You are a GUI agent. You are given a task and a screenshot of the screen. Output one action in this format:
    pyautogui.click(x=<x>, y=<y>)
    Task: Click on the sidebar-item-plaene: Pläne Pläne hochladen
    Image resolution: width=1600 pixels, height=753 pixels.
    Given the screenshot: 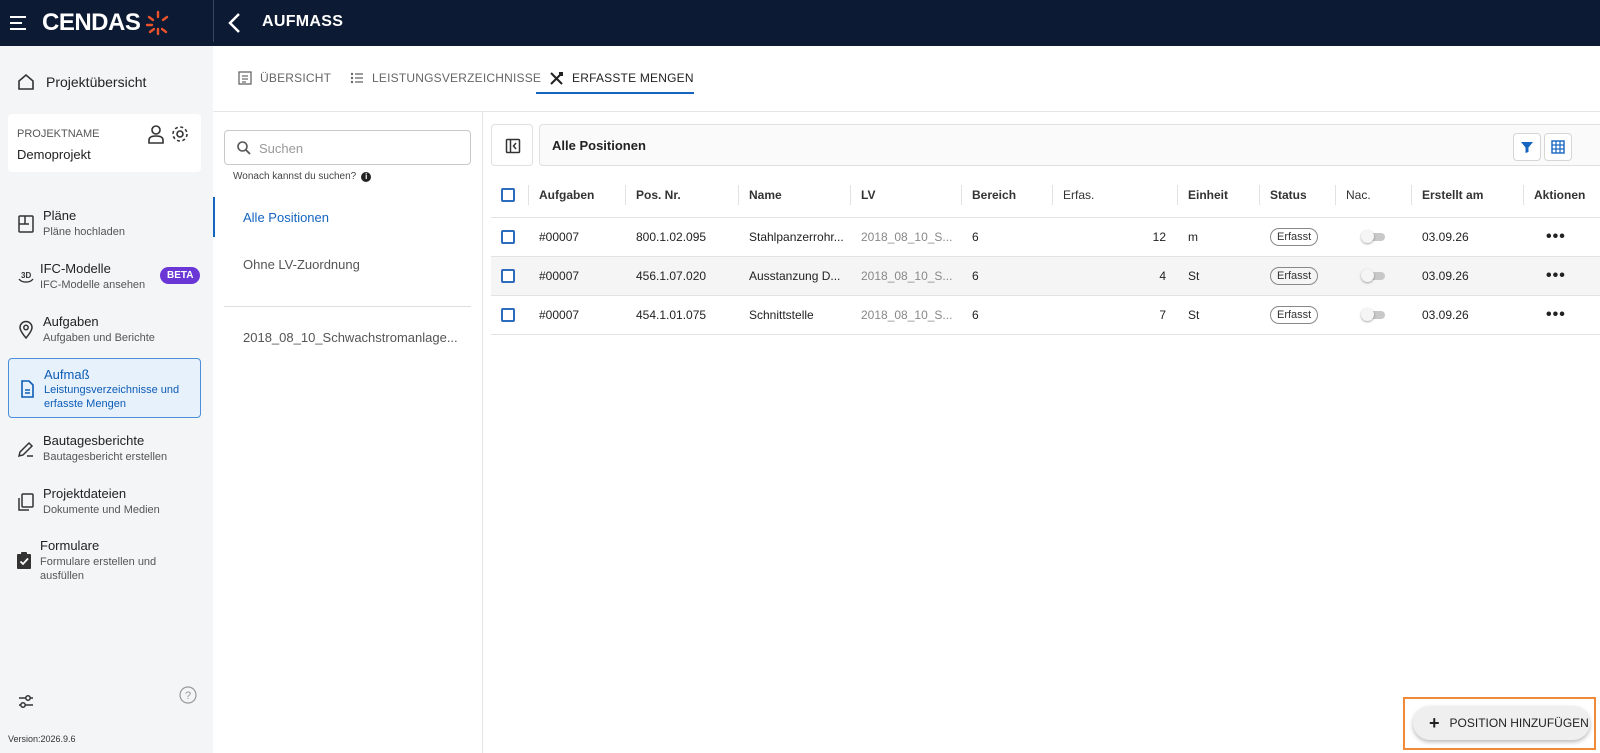 What is the action you would take?
    pyautogui.click(x=104, y=226)
    